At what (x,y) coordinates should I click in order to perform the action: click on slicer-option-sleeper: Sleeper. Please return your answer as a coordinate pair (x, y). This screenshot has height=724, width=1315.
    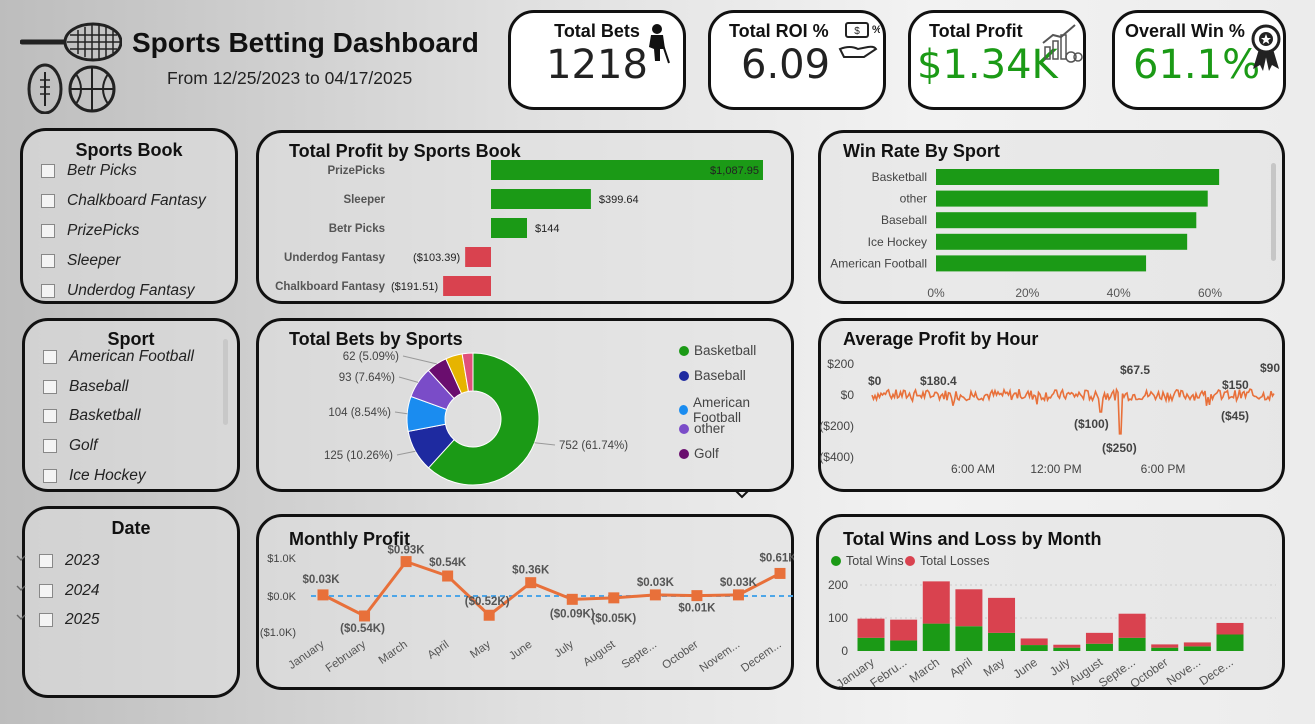
    Looking at the image, I should click on (80, 261).